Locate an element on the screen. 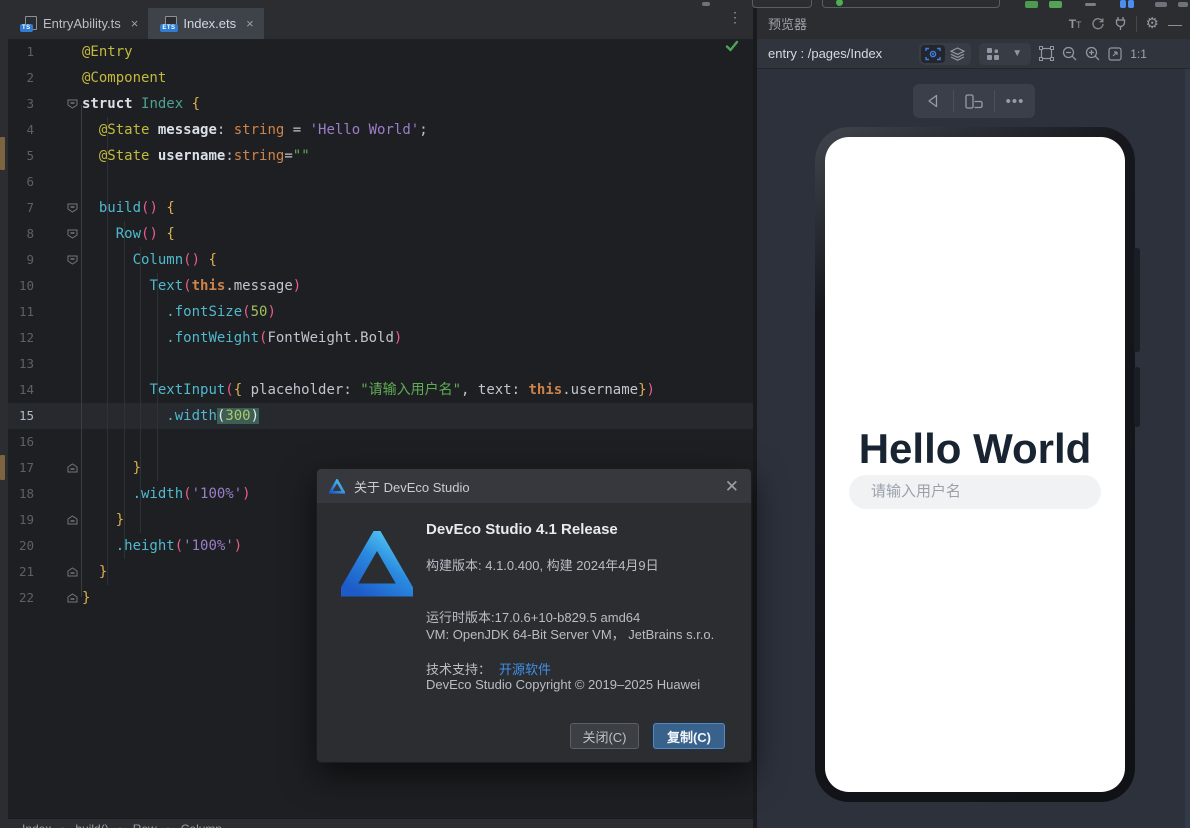 Image resolution: width=1190 pixels, height=828 pixels. preview-scrollbar is located at coordinates (1187, 448).